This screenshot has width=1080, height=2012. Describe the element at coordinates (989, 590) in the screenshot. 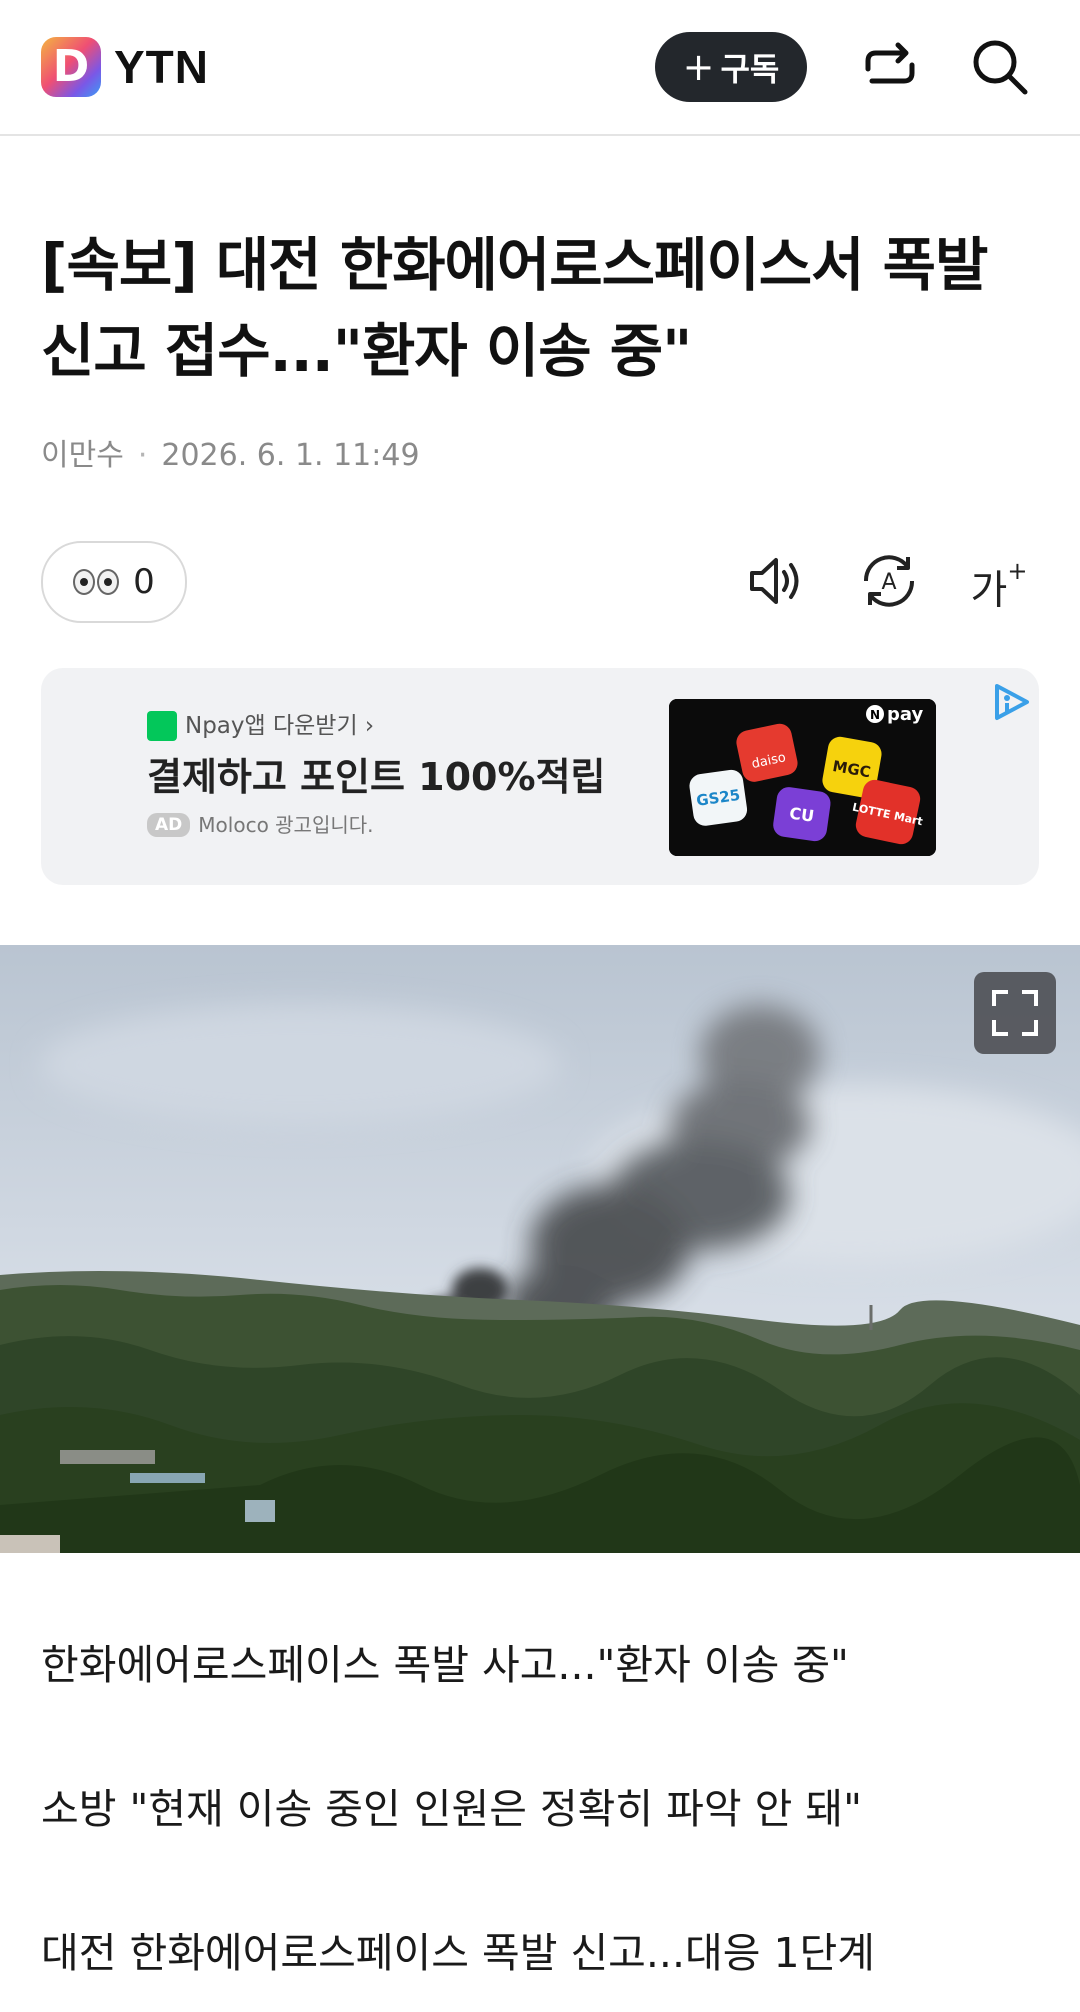

I see `font-size-label: 가` at that location.